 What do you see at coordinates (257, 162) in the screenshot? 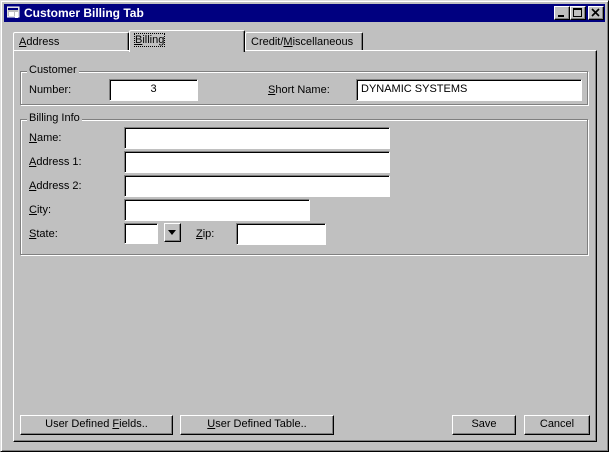
I see `billing-address-1-field` at bounding box center [257, 162].